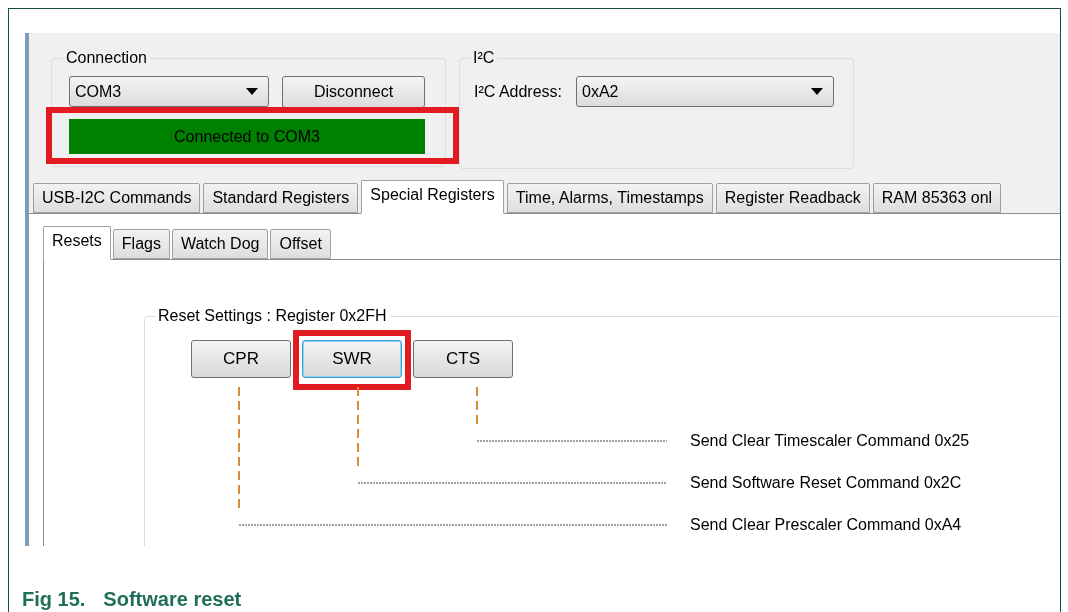 The image size is (1068, 612). What do you see at coordinates (830, 441) in the screenshot?
I see `command-description: Send Clear Timescaler Command 0x25` at bounding box center [830, 441].